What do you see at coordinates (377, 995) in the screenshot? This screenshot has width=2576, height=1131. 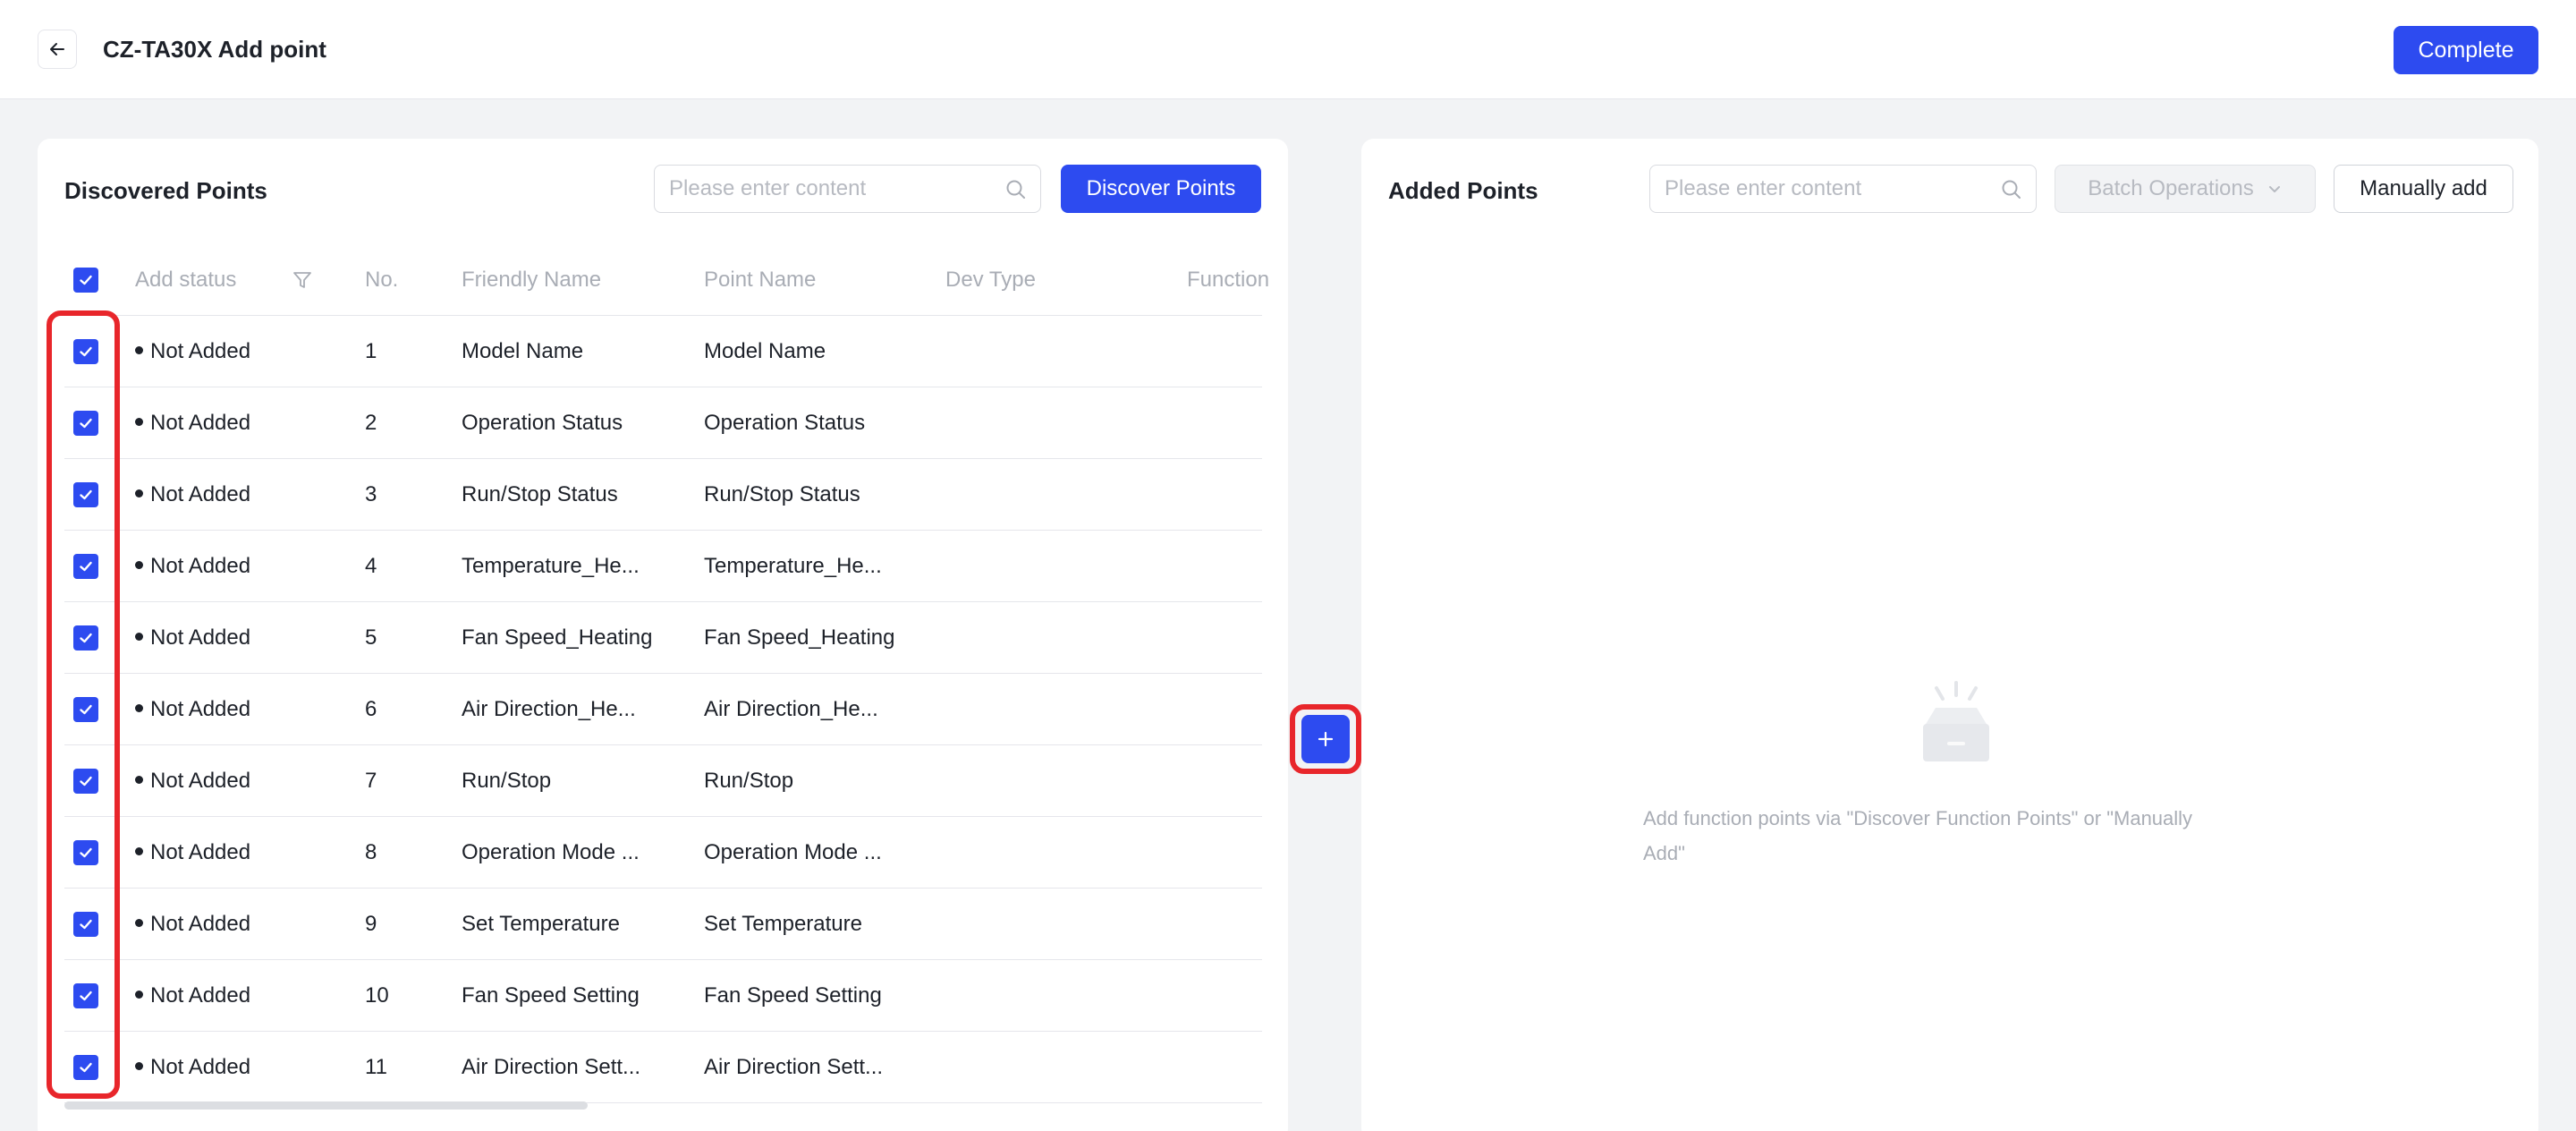 I see `row-number: 10` at bounding box center [377, 995].